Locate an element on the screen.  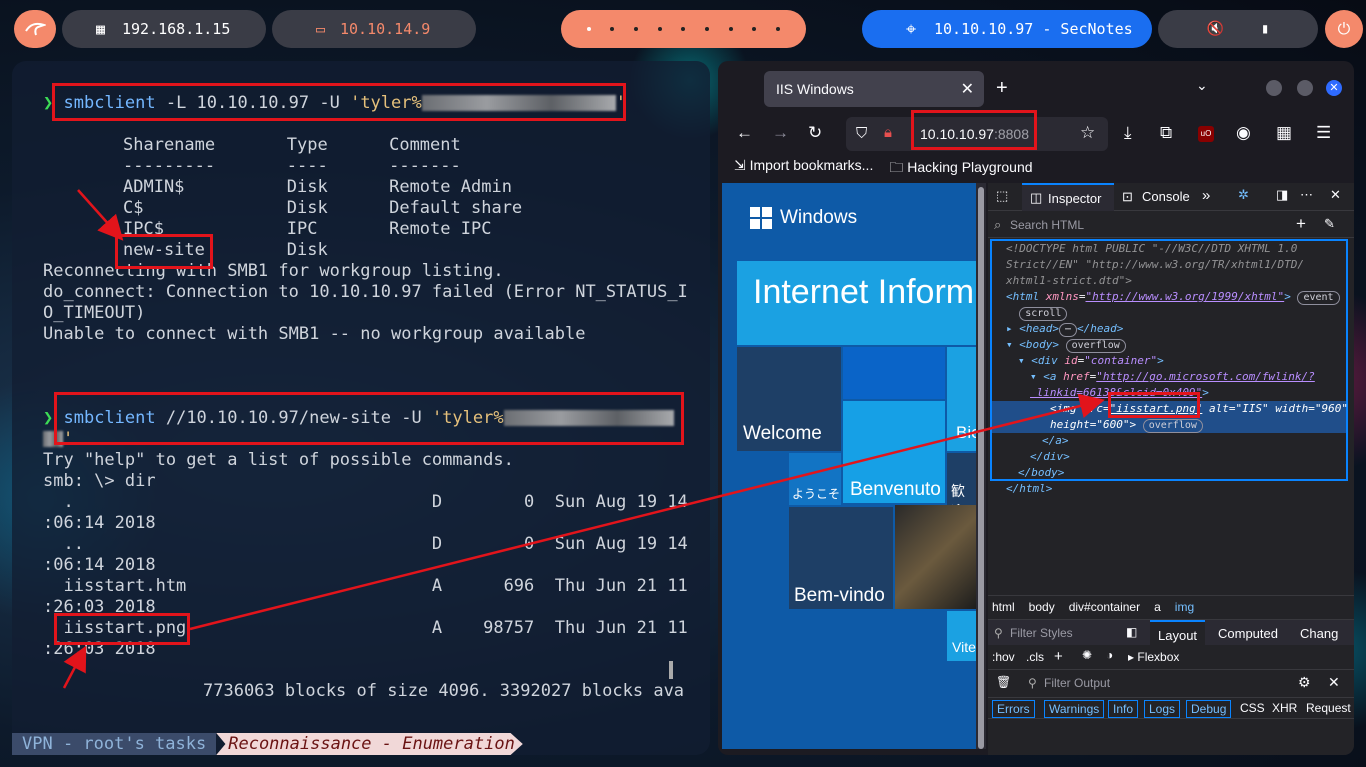
qr-code-icon: ▦ is located at coordinates (1284, 133).